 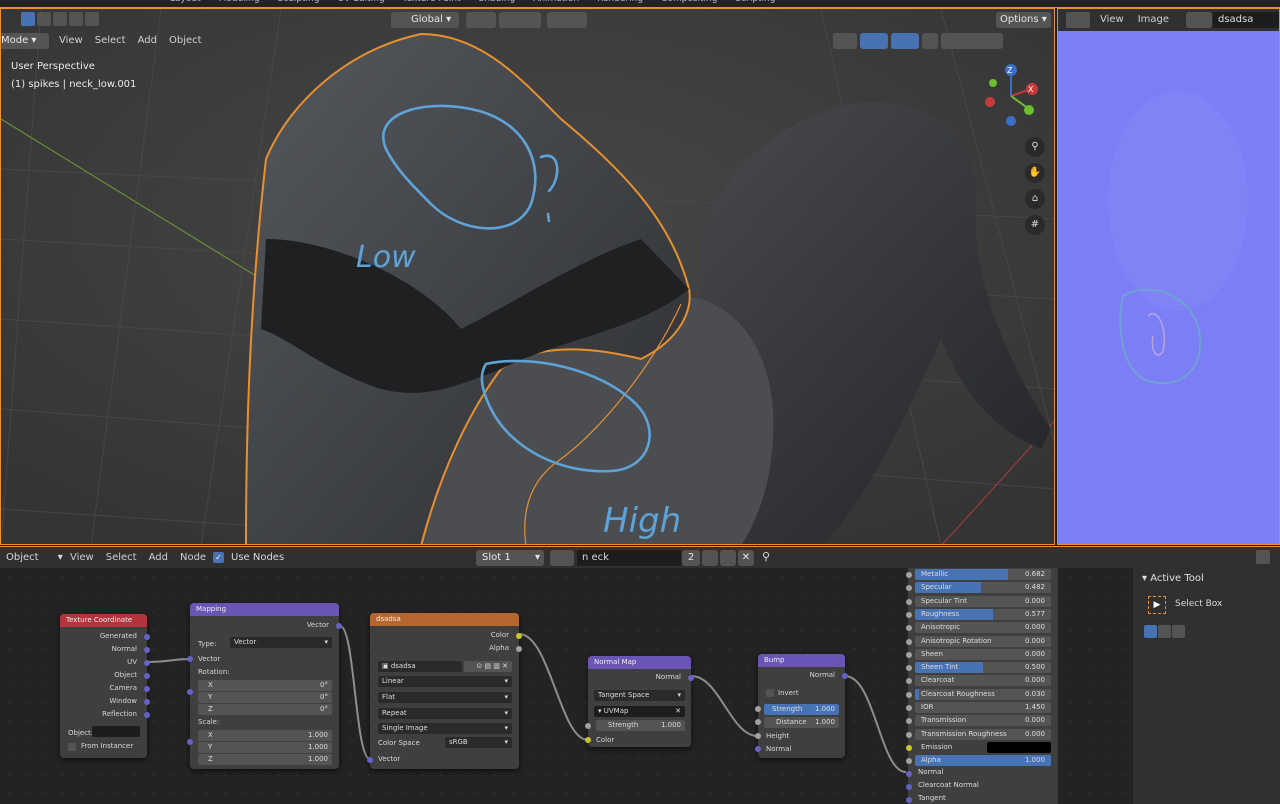 What do you see at coordinates (930, 41) in the screenshot?
I see `xray-icon` at bounding box center [930, 41].